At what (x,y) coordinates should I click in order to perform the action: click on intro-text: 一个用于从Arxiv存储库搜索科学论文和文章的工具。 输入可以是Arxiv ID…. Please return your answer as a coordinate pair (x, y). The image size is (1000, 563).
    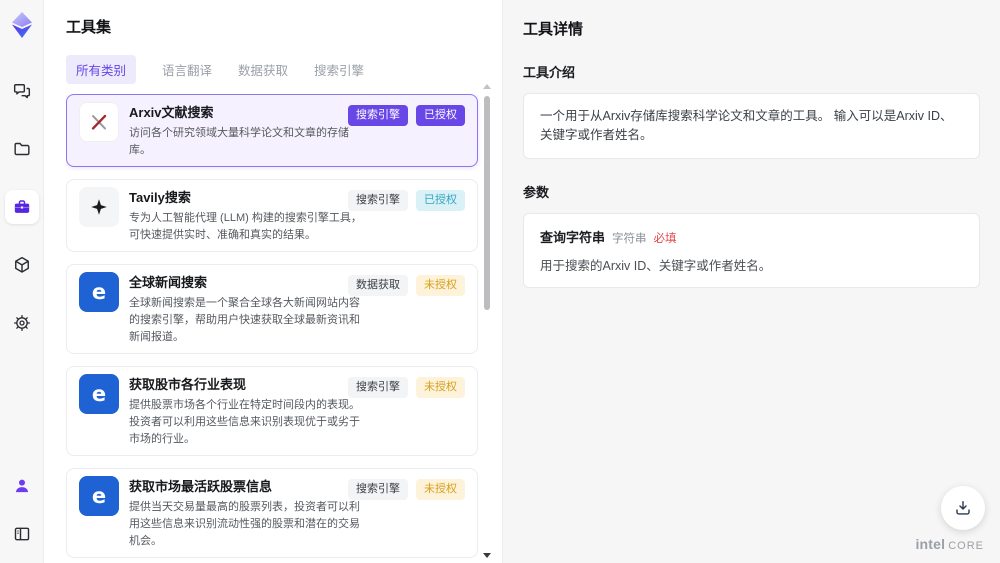
    Looking at the image, I should click on (746, 125).